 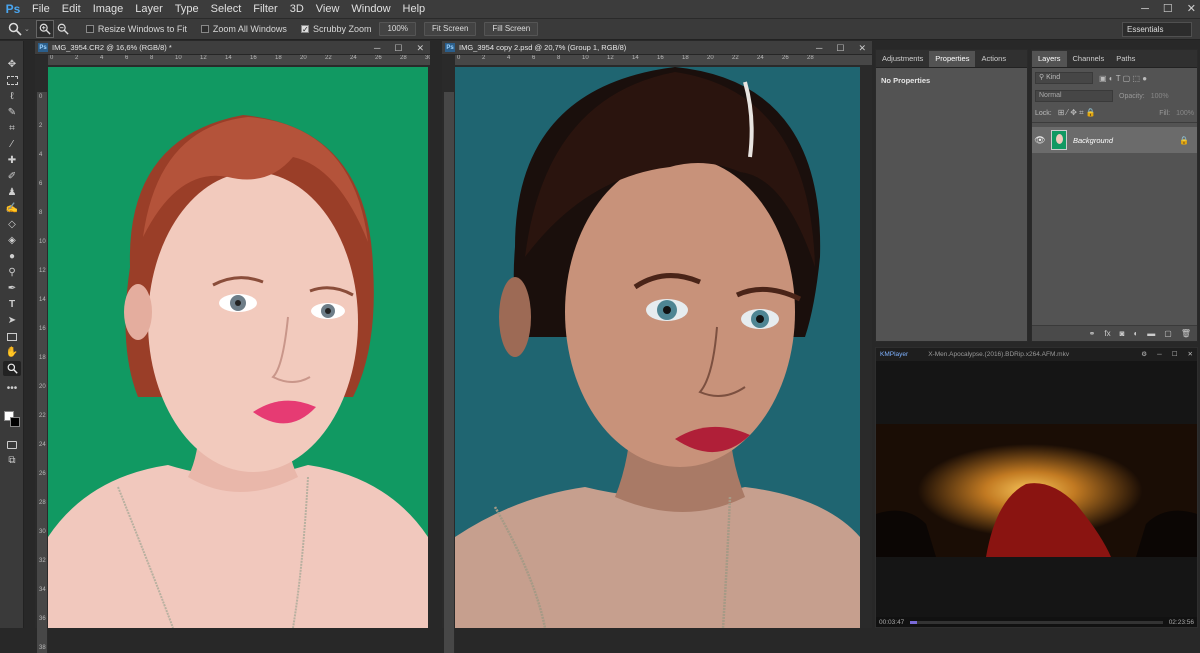 I want to click on paint-bucket-tool-icon: ◈, so click(x=12, y=240).